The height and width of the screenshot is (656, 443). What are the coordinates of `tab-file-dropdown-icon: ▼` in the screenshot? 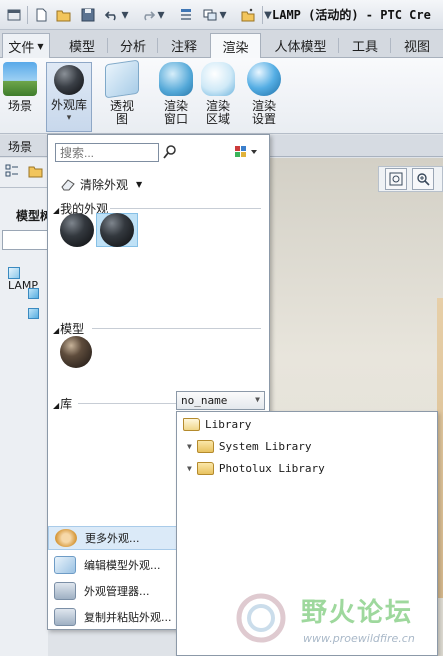 It's located at (40, 46).